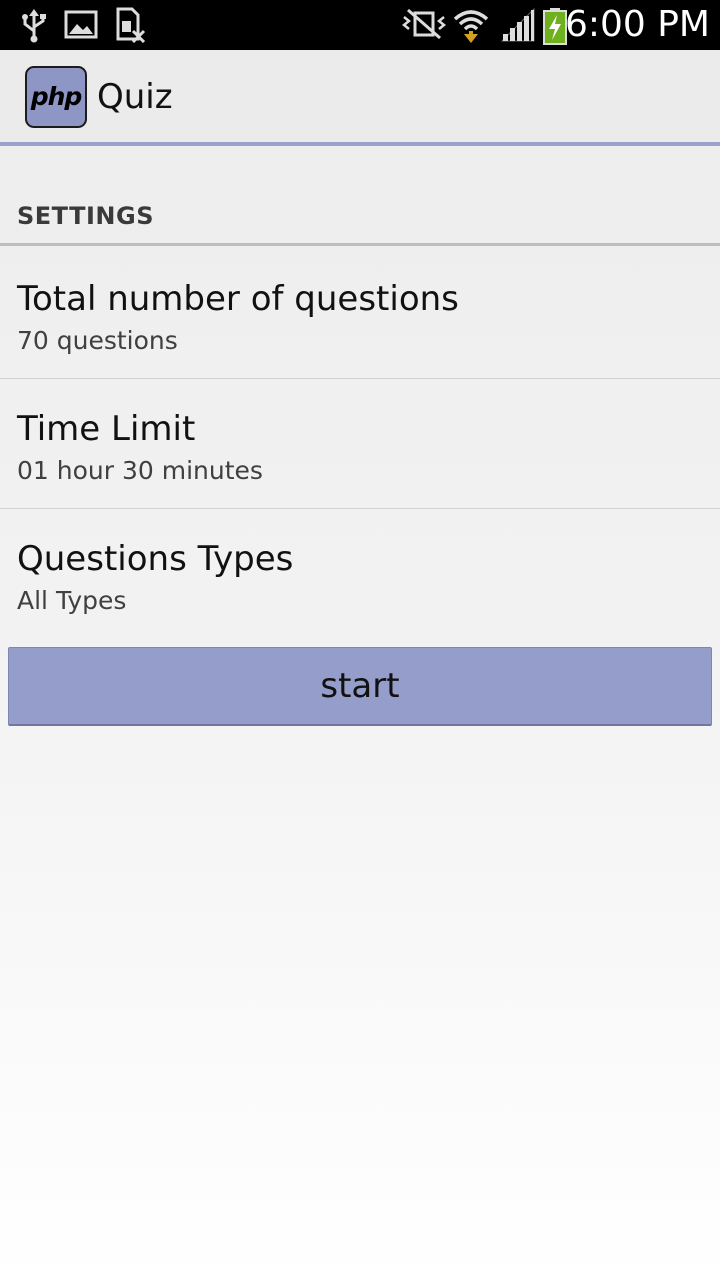 Image resolution: width=720 pixels, height=1280 pixels. Describe the element at coordinates (135, 97) in the screenshot. I see `app-title: Quiz` at that location.